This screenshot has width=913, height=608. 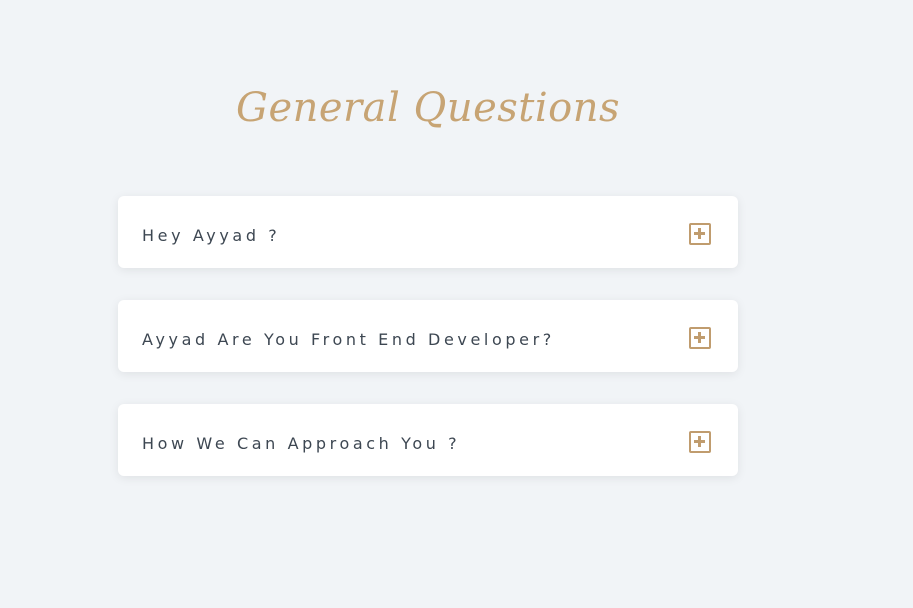 I want to click on faq-question-1: Hey Ayyad ?, so click(x=211, y=235).